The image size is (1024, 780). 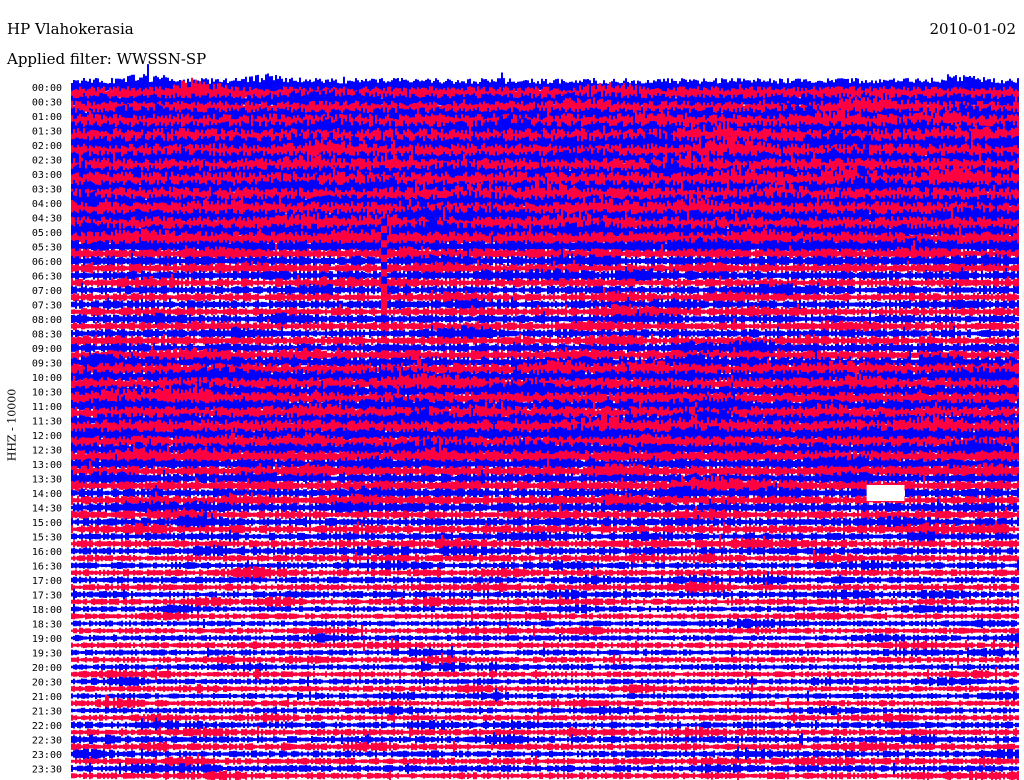 I want to click on time-tick-label: 17:00, so click(x=47, y=581).